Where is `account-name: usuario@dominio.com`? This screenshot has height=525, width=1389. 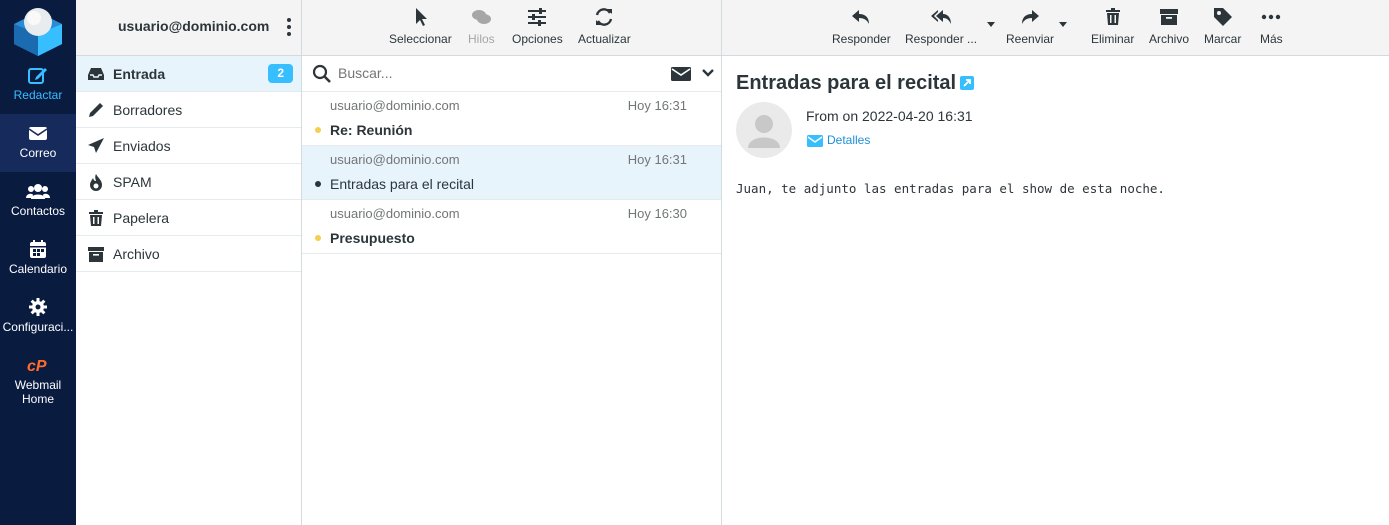
account-name: usuario@dominio.com is located at coordinates (194, 26).